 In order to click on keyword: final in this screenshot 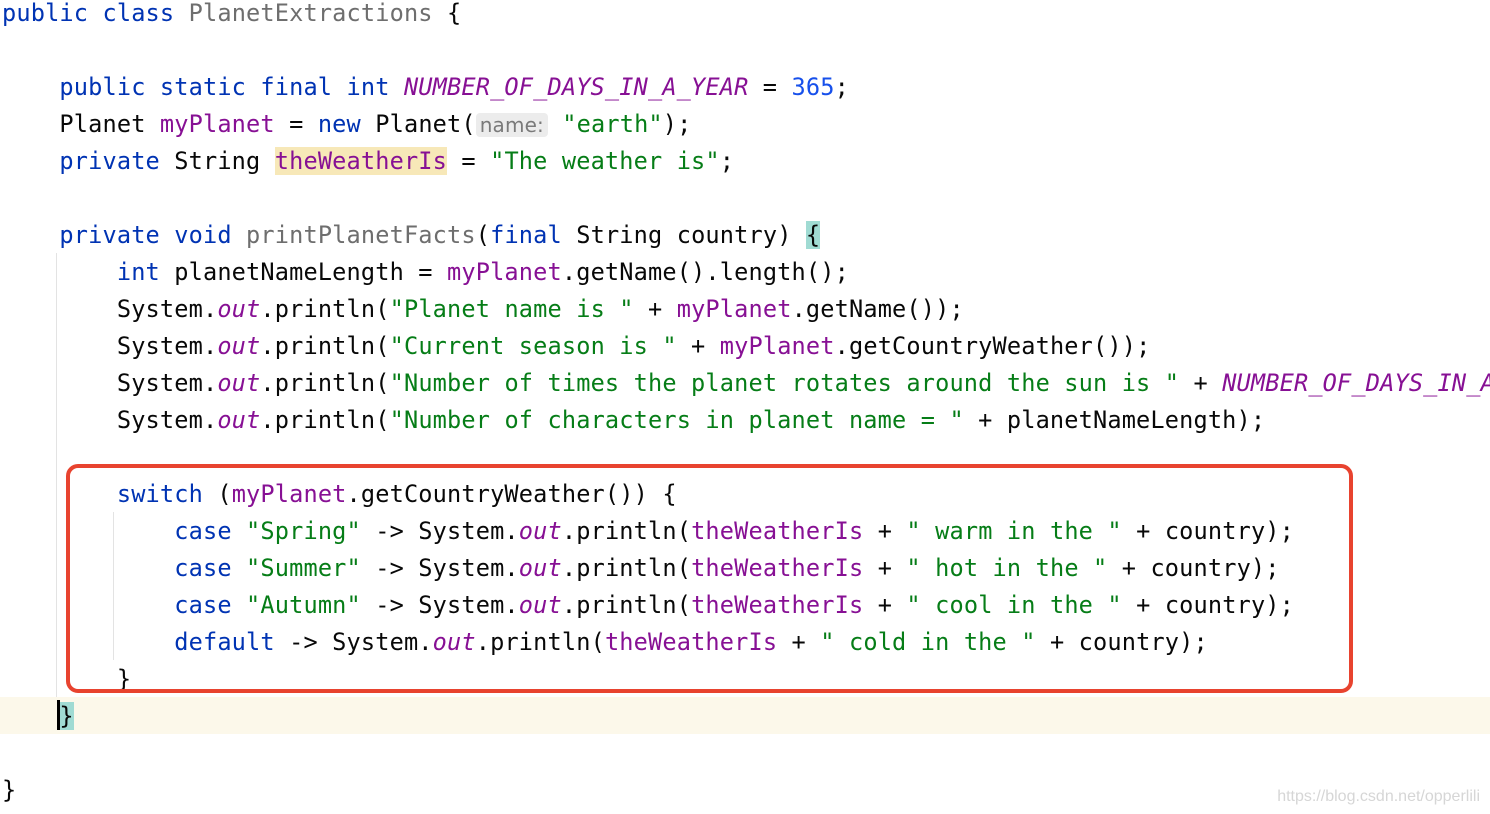, I will do `click(533, 235)`.